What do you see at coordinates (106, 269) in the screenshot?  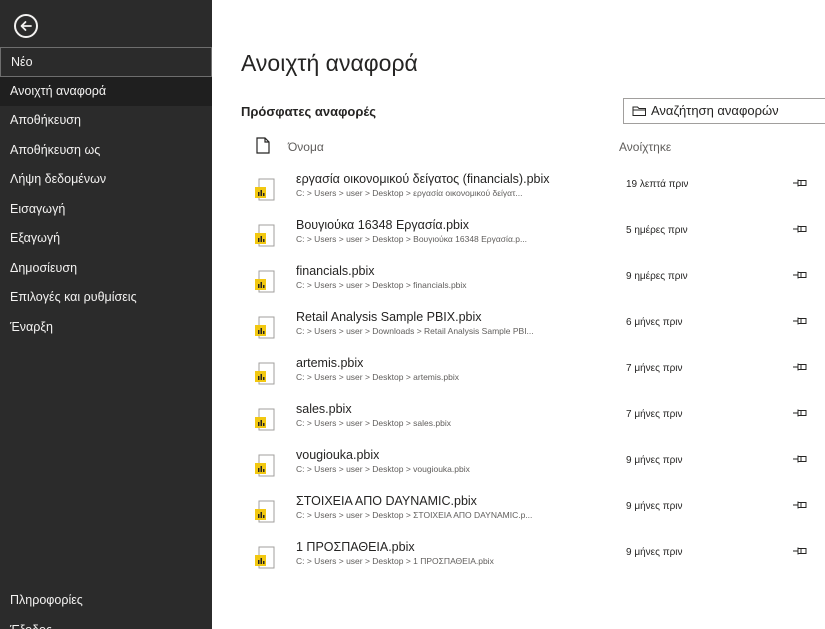 I see `sidebar-item-publish: Δημοσίευση` at bounding box center [106, 269].